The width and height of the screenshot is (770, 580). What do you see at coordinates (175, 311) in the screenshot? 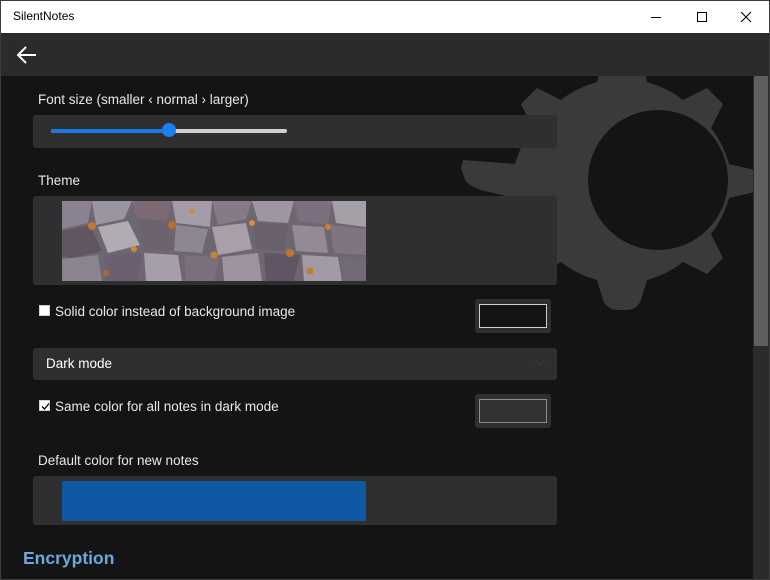
I see `solid-color-label: Solid color instead of background image` at bounding box center [175, 311].